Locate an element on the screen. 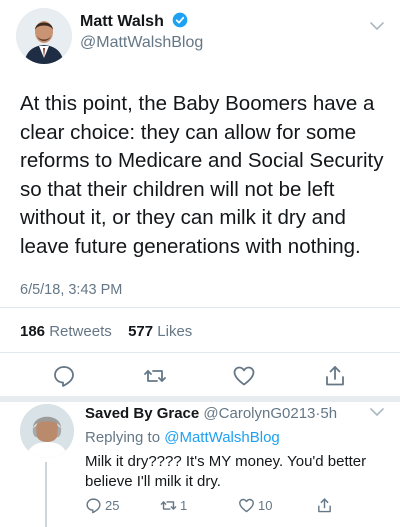 Image resolution: width=400 pixels, height=527 pixels. verified-badge-icon is located at coordinates (180, 20).